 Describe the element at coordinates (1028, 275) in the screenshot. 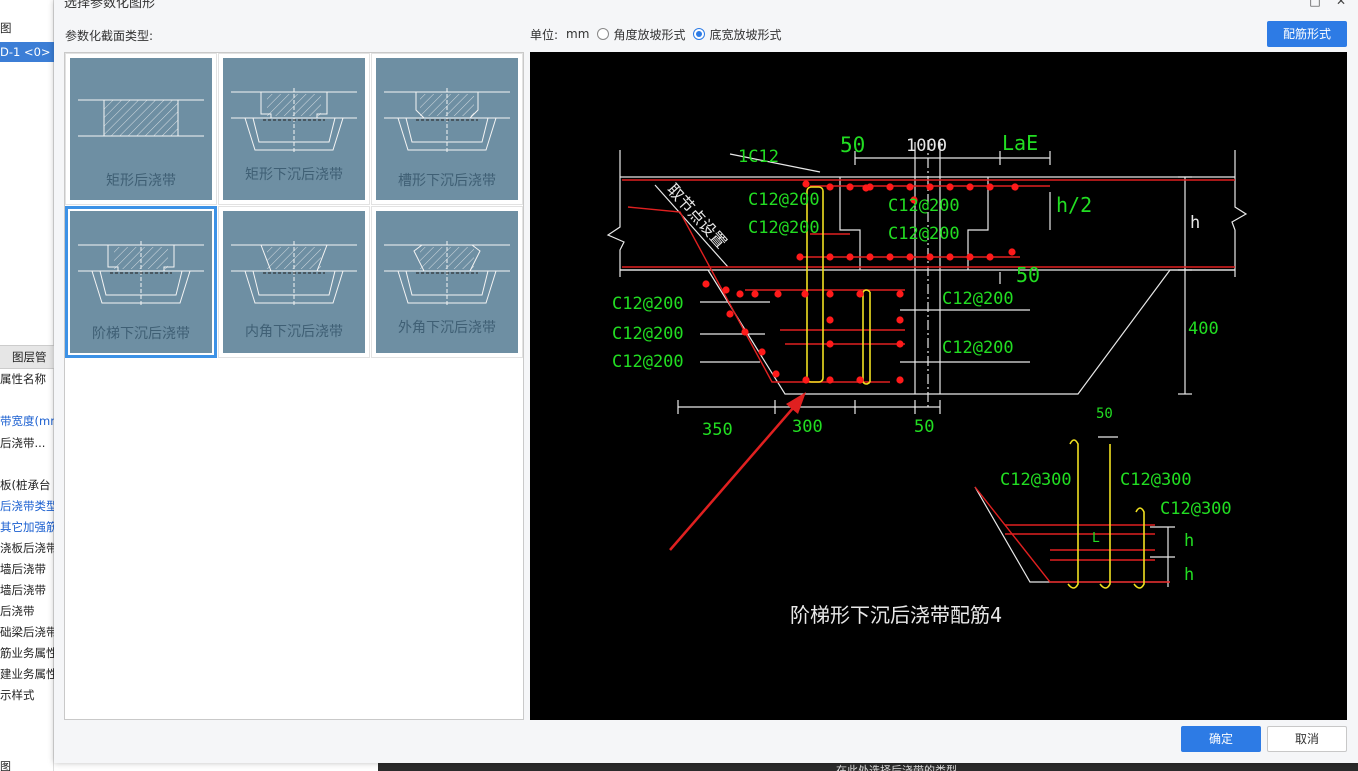

I see `label-50-mid: 50` at that location.